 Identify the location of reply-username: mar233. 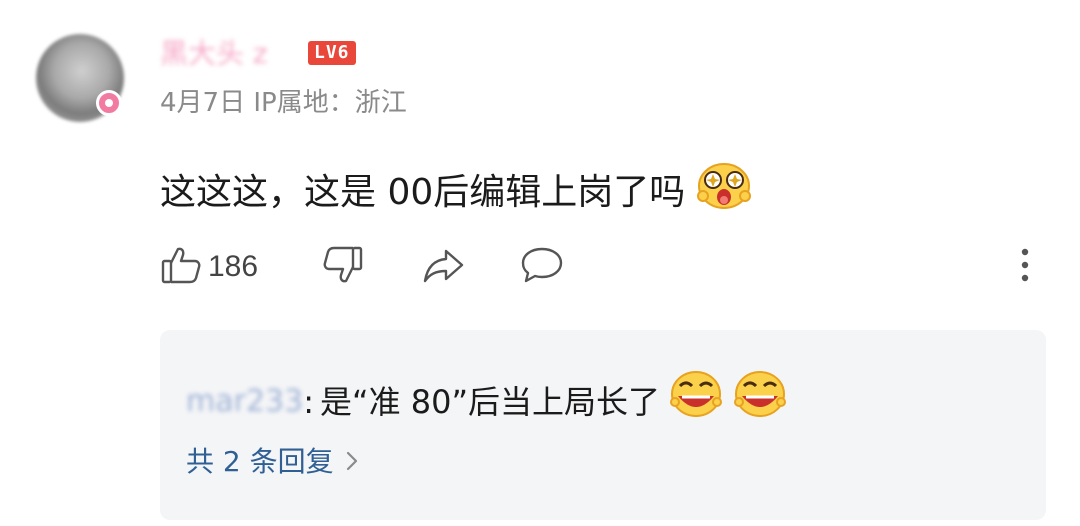
(244, 402).